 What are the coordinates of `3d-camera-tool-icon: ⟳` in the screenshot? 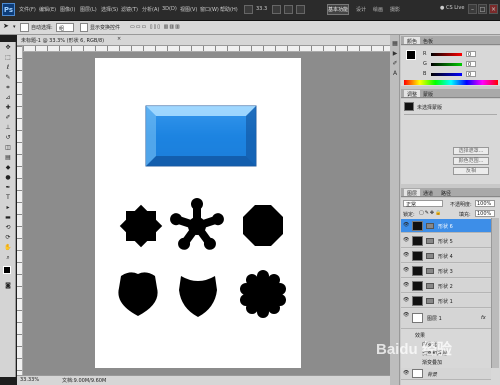 It's located at (8, 238).